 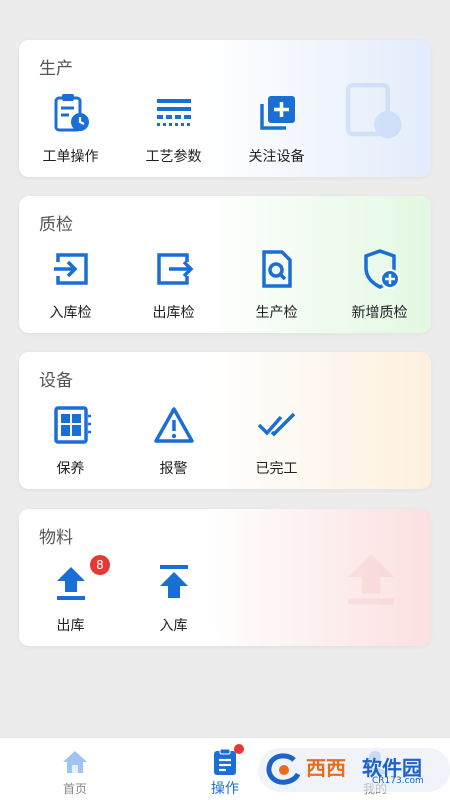 What do you see at coordinates (173, 626) in the screenshot?
I see `item-label: 入库` at bounding box center [173, 626].